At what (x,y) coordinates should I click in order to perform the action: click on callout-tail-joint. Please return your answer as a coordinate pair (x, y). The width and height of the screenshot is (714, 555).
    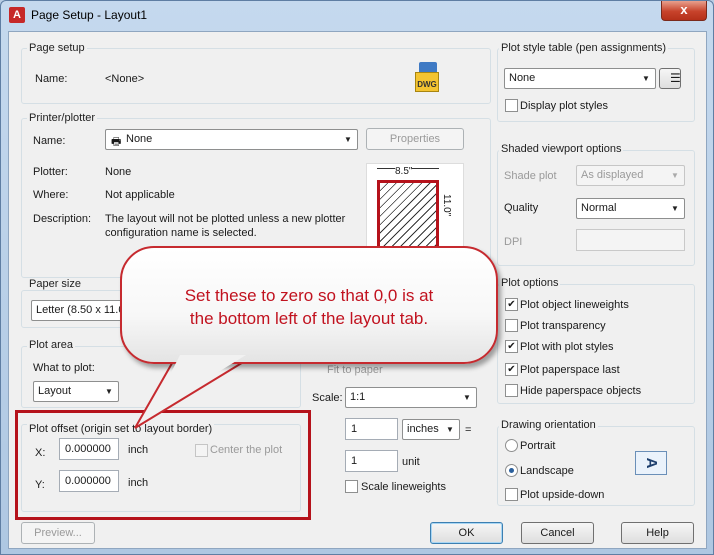
    Looking at the image, I should click on (198, 384).